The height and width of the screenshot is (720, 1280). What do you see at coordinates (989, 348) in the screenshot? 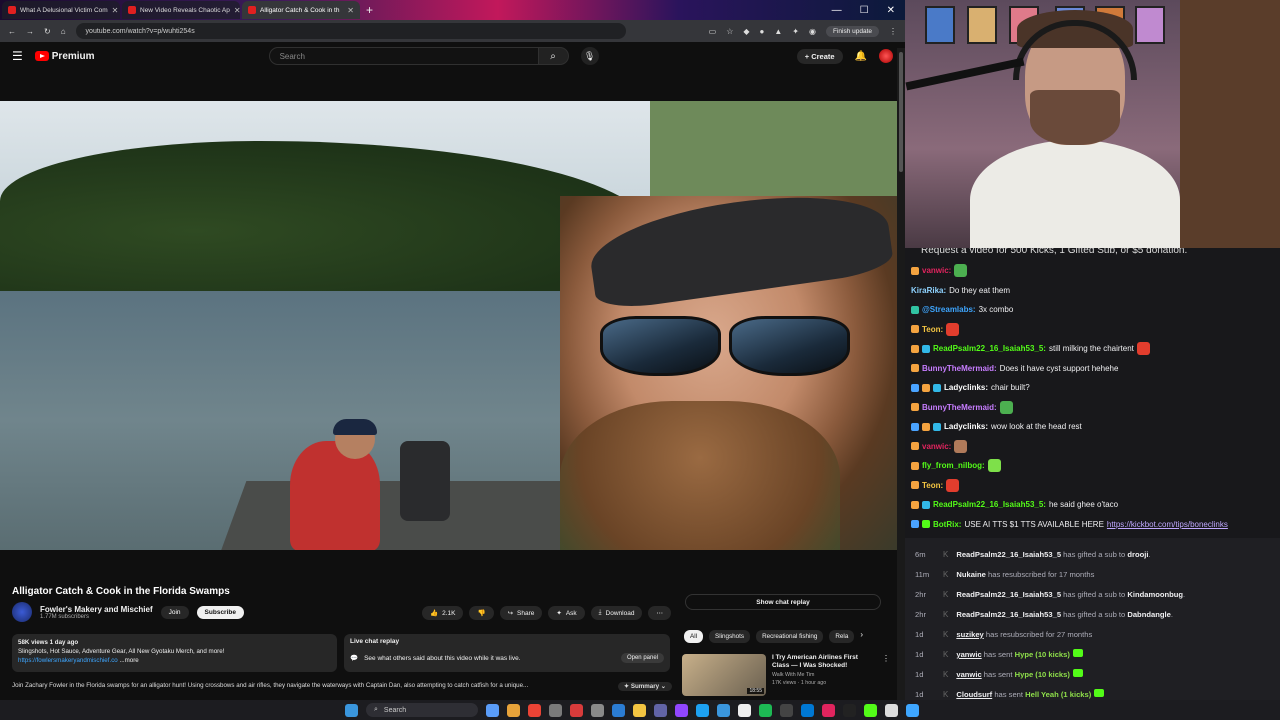
I see `chat-username: ReadPsalm22_16_Isaiah53_5:` at bounding box center [989, 348].